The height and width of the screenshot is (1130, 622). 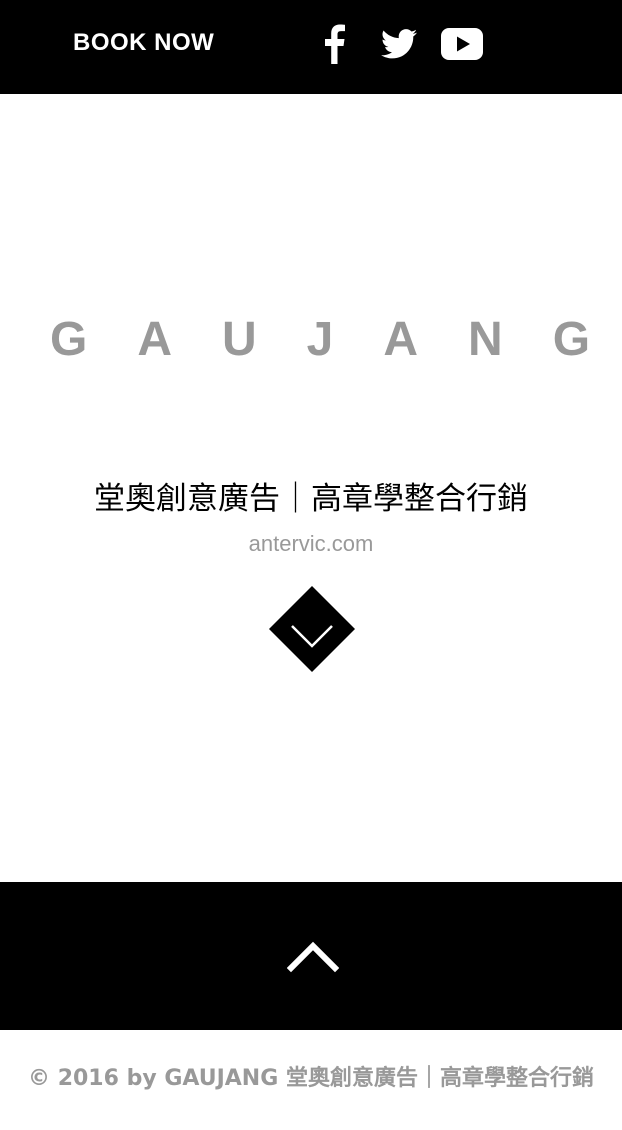 I want to click on facebook-icon, so click(x=334, y=44).